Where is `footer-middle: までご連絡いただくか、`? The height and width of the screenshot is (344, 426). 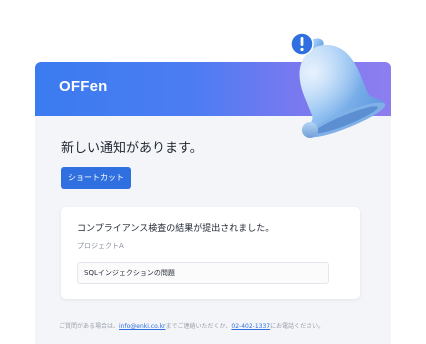
footer-middle: までご連絡いただくか、 is located at coordinates (198, 326).